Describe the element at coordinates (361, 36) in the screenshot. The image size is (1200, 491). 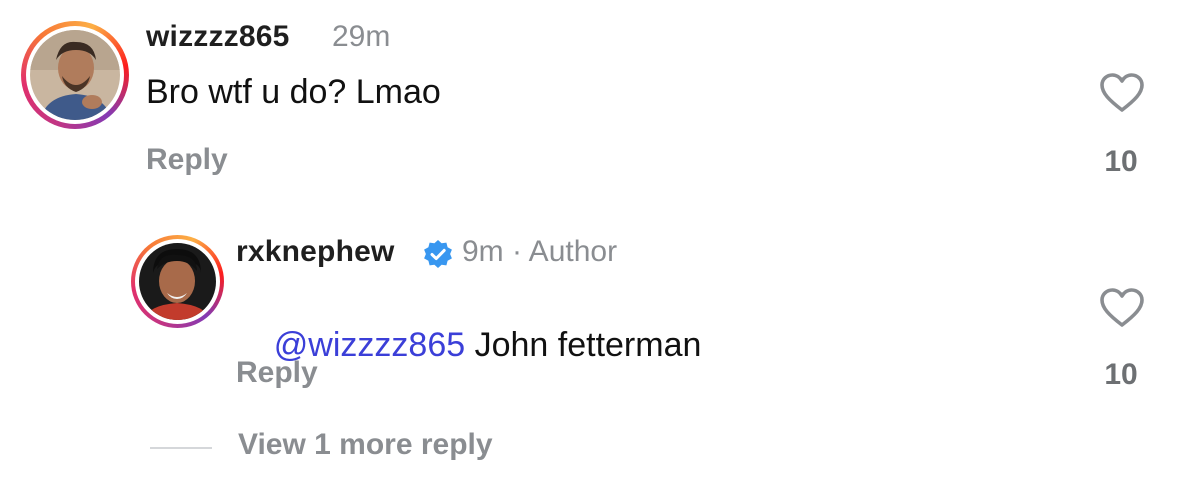
I see `comment-timestamp: 29m` at that location.